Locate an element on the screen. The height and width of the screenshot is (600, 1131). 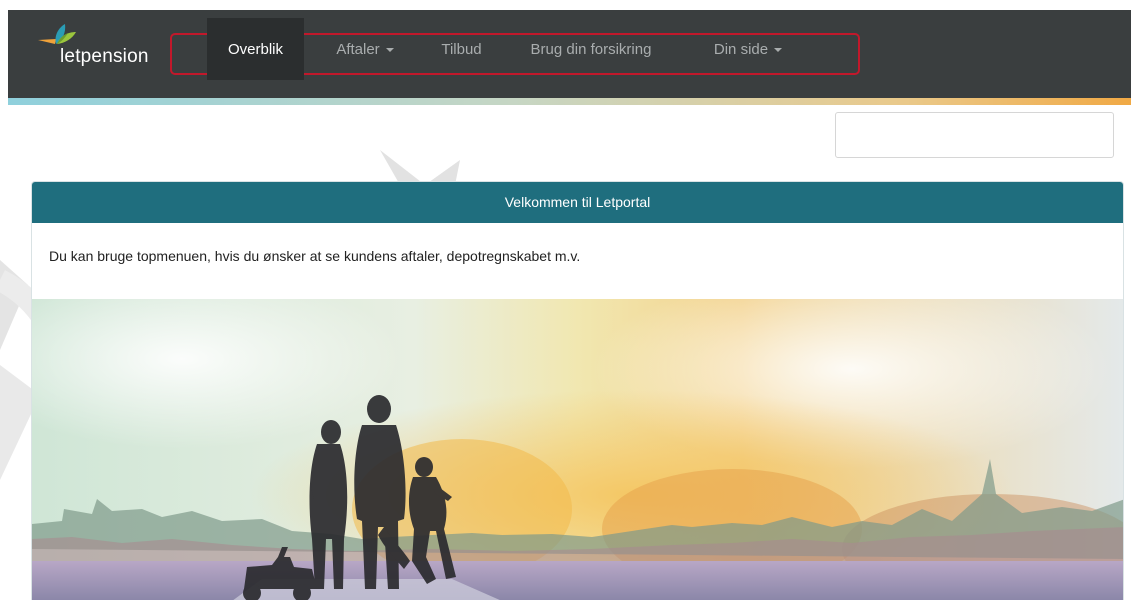
logo-text: letpension is located at coordinates (104, 56).